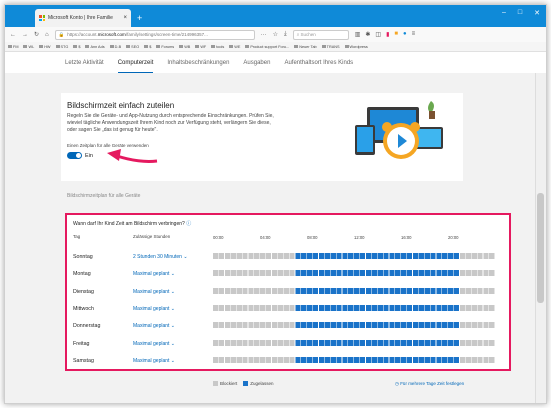 This screenshot has width=551, height=408. I want to click on bookmark-item: WB, so click(184, 47).